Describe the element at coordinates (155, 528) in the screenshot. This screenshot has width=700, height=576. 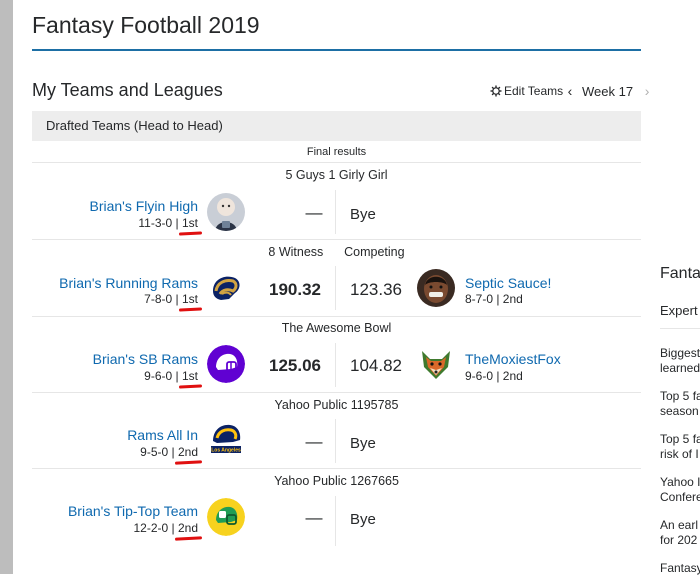
I see `record-text: 12-2-0 |` at that location.